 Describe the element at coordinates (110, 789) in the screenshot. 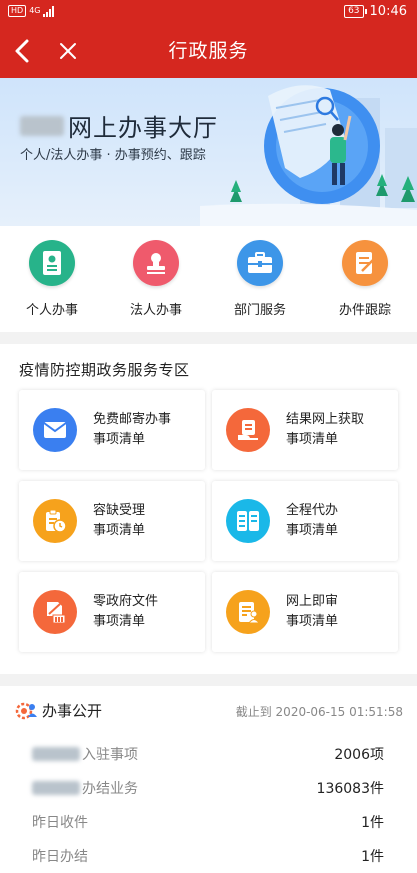

I see `stat-label: 办结业务` at that location.